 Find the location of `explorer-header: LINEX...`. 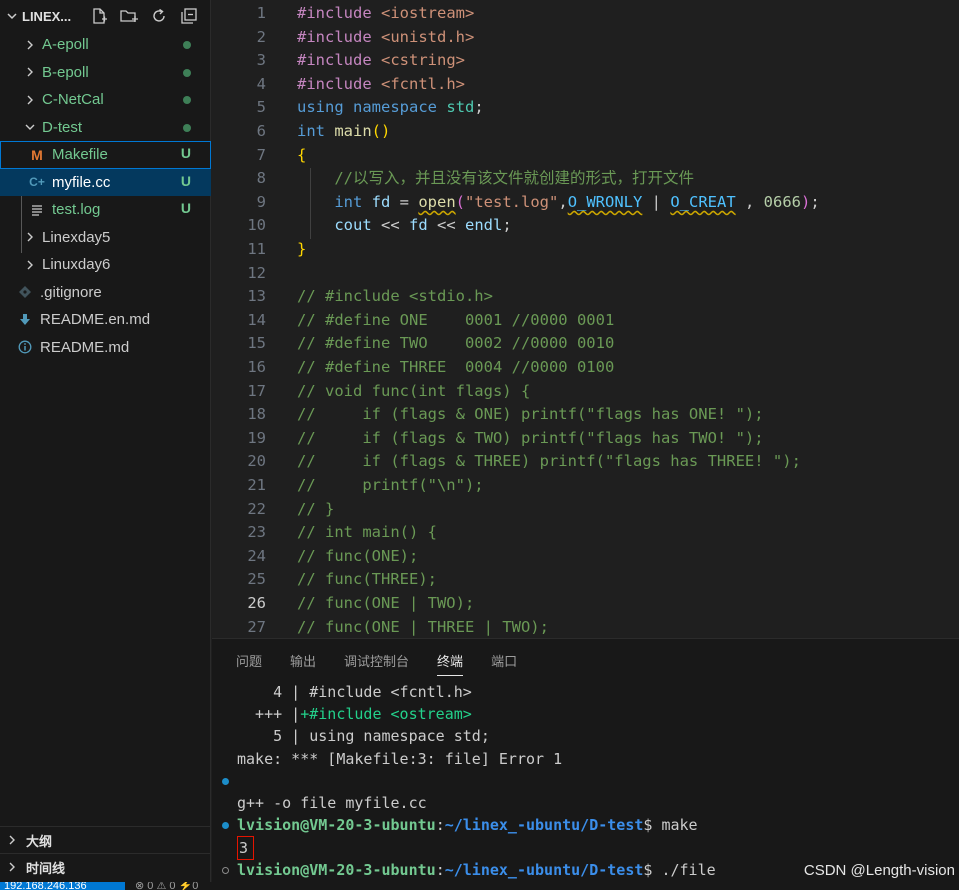

explorer-header: LINEX... is located at coordinates (105, 16).